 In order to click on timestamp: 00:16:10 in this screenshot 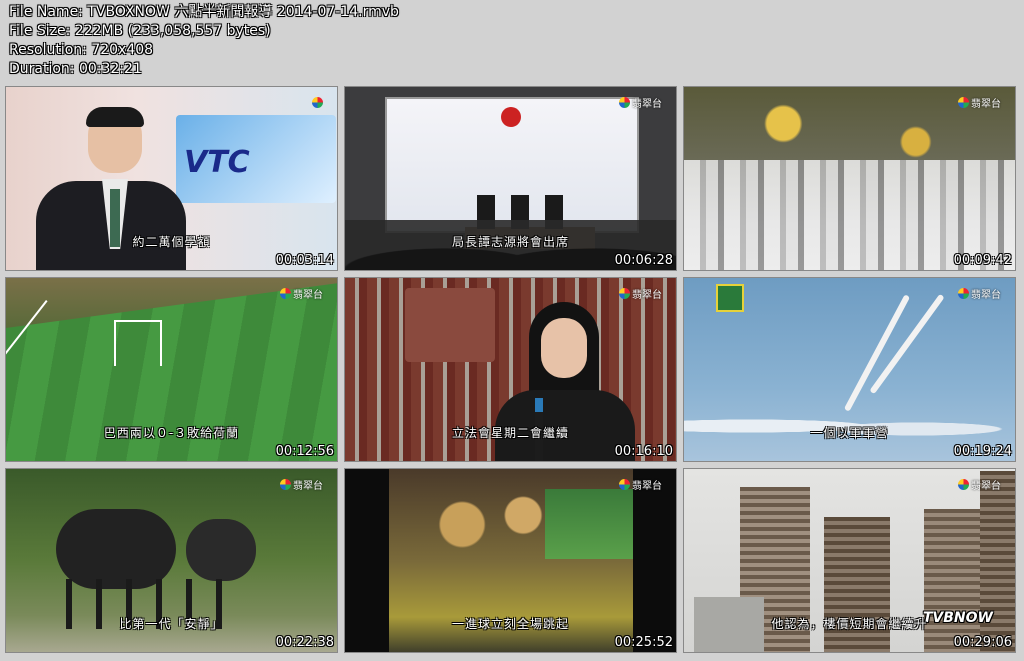, I will do `click(643, 451)`.